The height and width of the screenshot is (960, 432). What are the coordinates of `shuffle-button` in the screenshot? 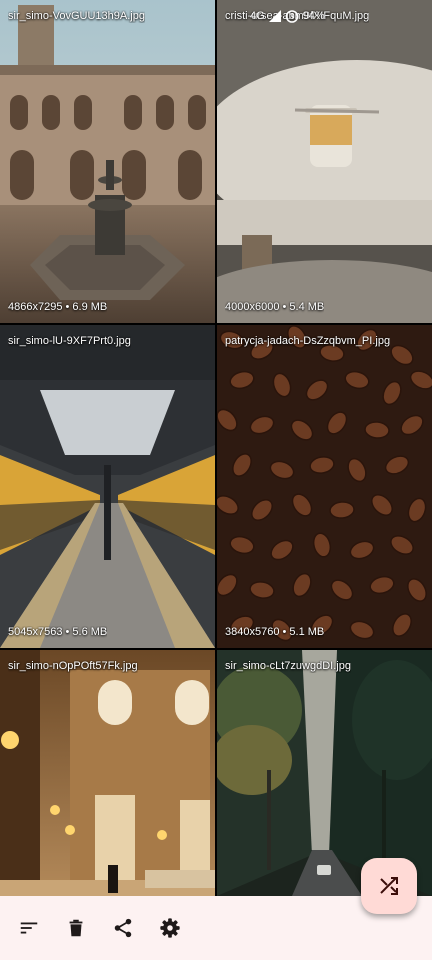 It's located at (389, 886).